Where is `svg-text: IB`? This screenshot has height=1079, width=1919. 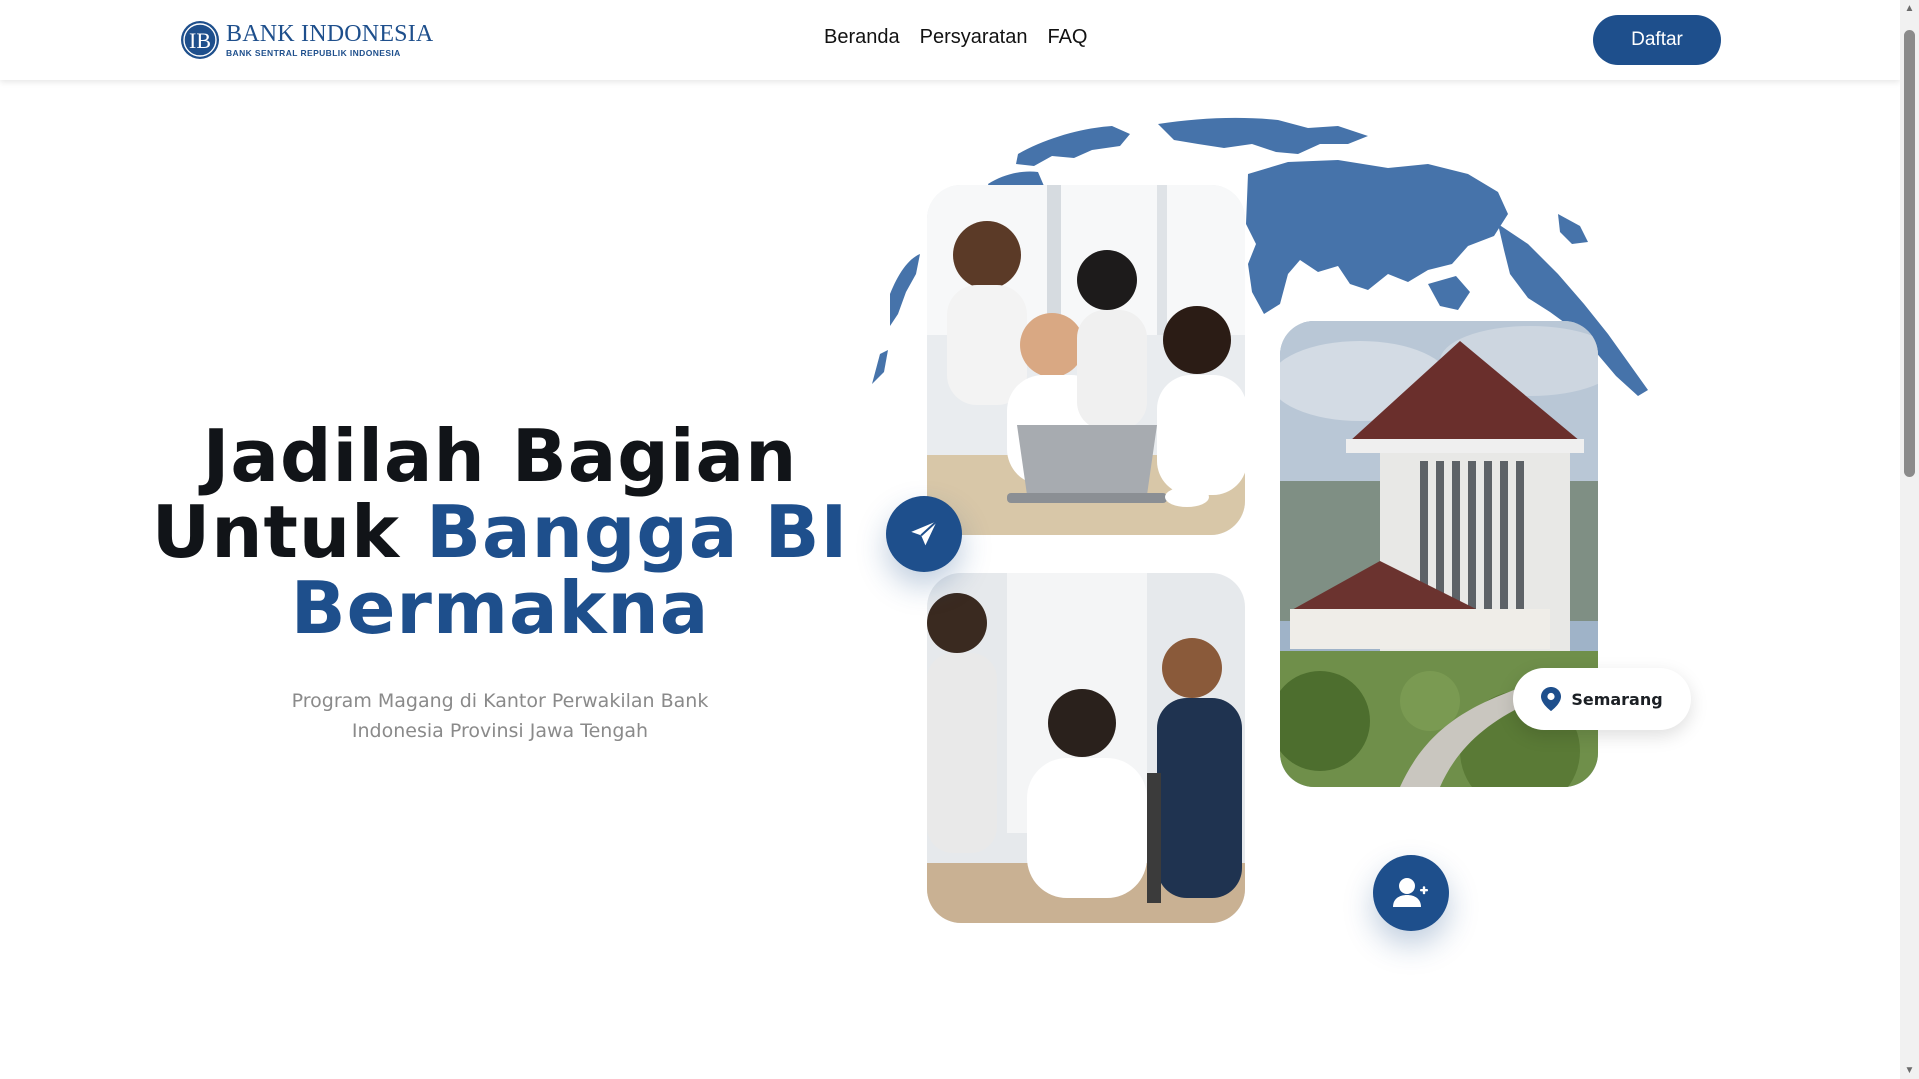 svg-text: IB is located at coordinates (200, 40).